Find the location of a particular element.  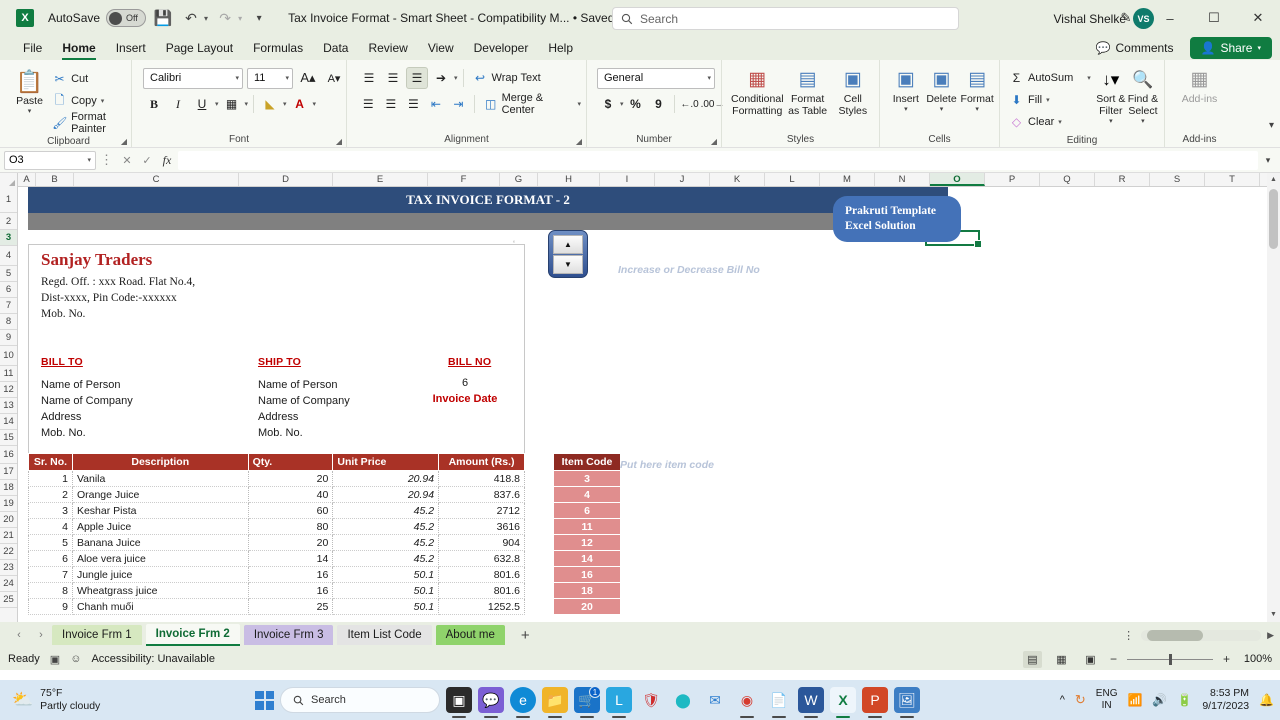

col-header-I: I is located at coordinates (627, 179).